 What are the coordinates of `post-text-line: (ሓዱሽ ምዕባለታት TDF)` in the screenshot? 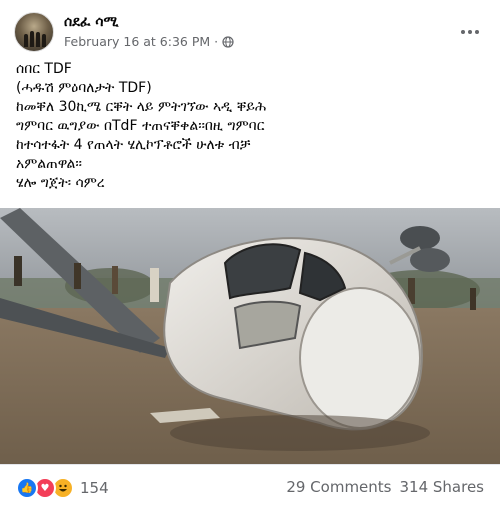 It's located at (84, 88).